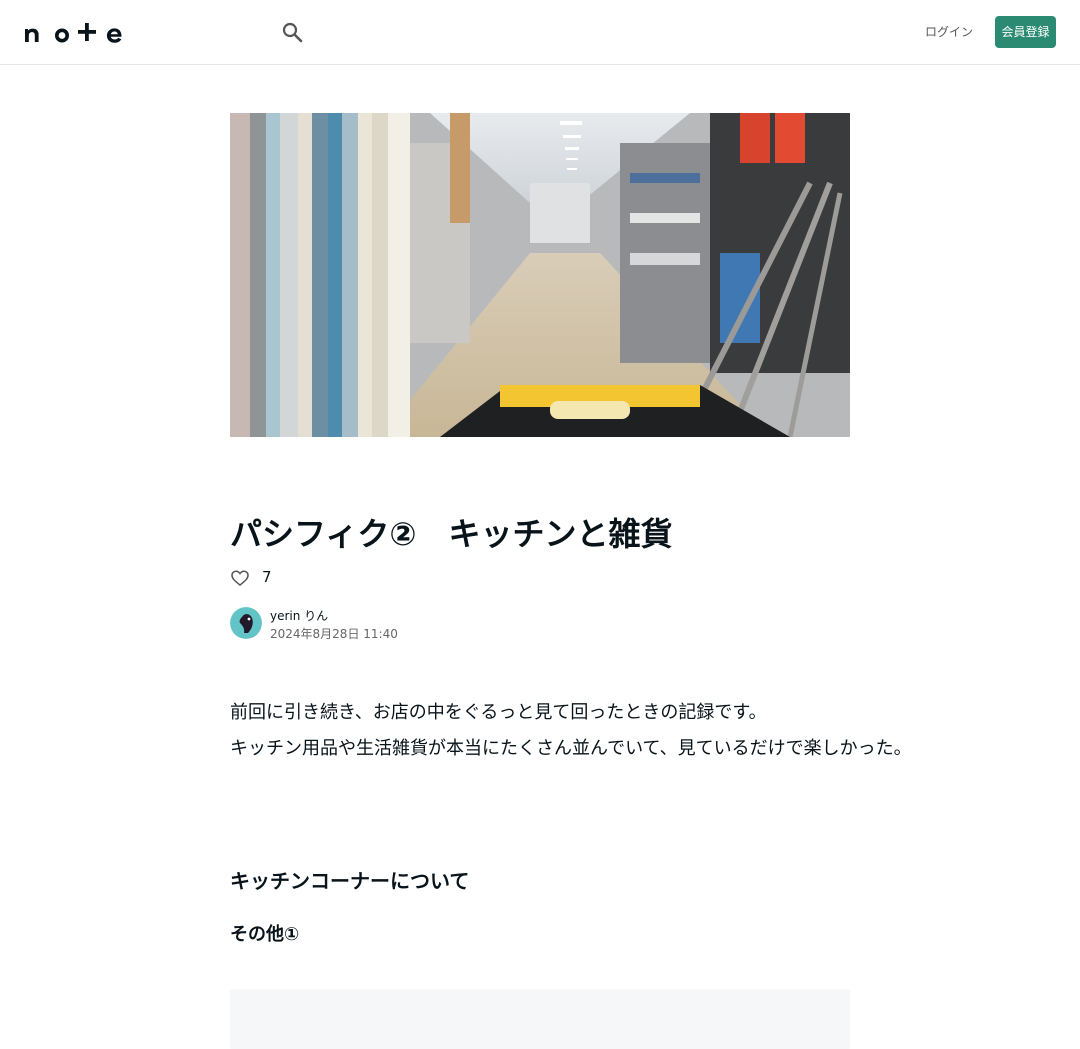  Describe the element at coordinates (334, 634) in the screenshot. I see `post-date: 2024年8月28日 11:40` at that location.